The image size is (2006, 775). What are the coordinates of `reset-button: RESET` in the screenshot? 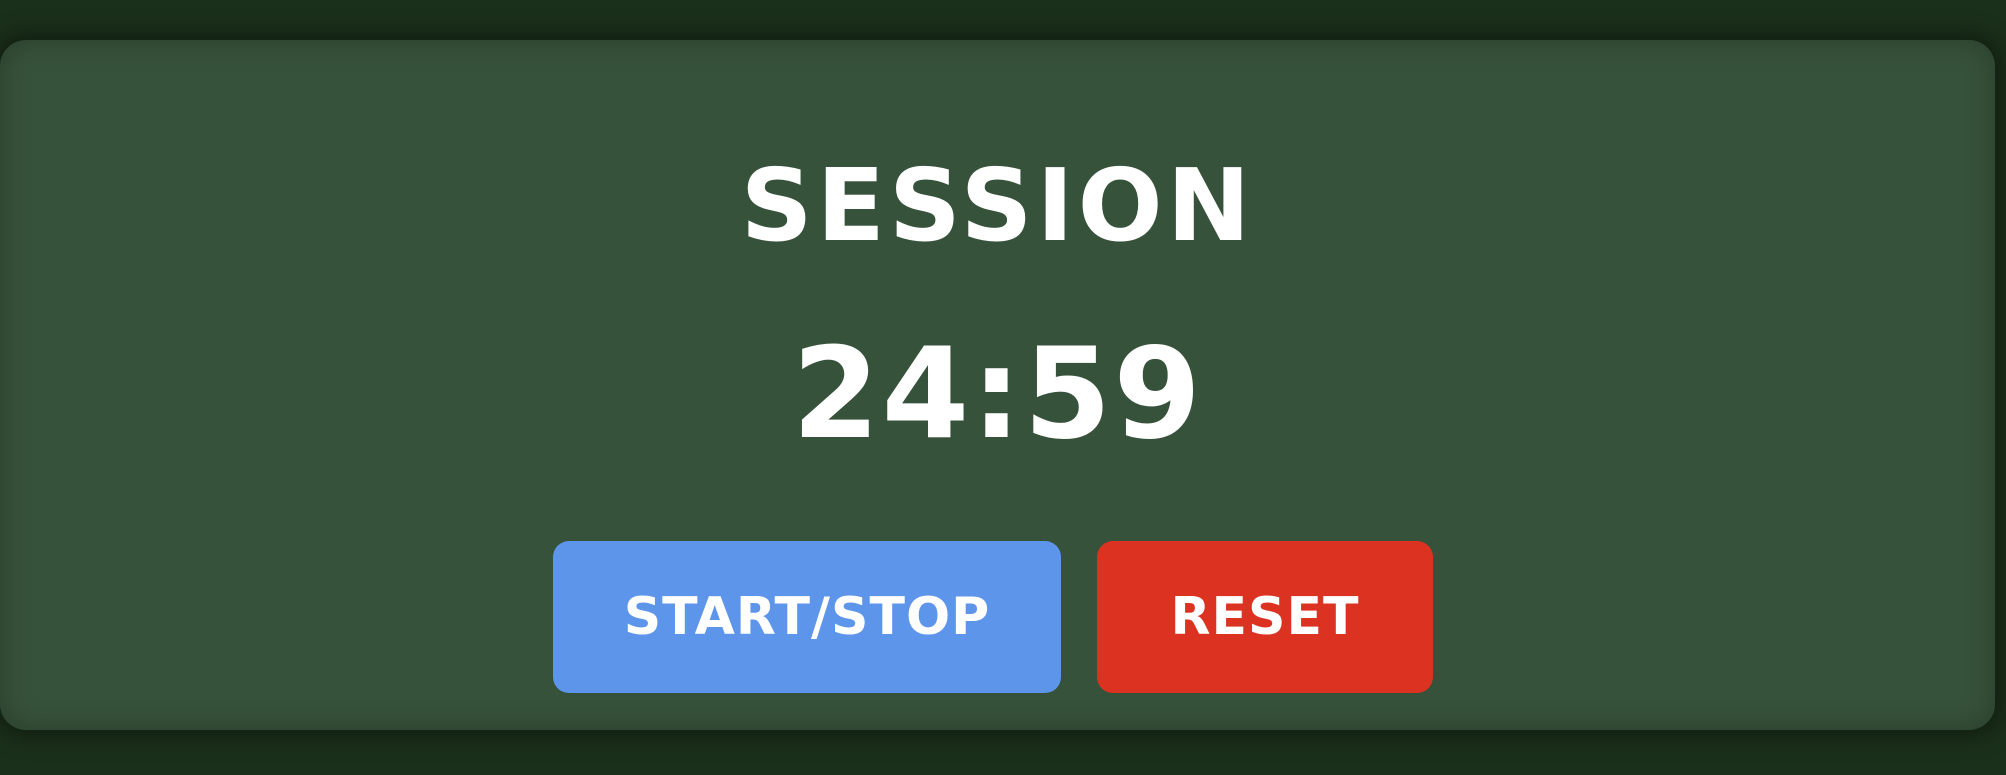 It's located at (1265, 617).